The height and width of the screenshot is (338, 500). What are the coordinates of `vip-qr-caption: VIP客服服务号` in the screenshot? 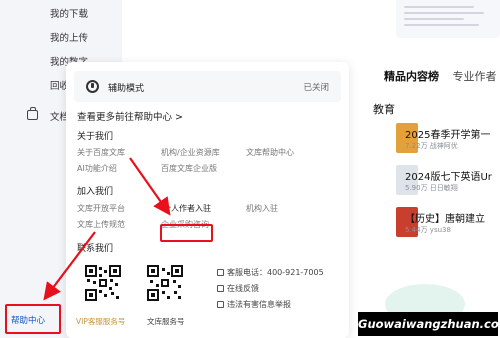 It's located at (101, 321).